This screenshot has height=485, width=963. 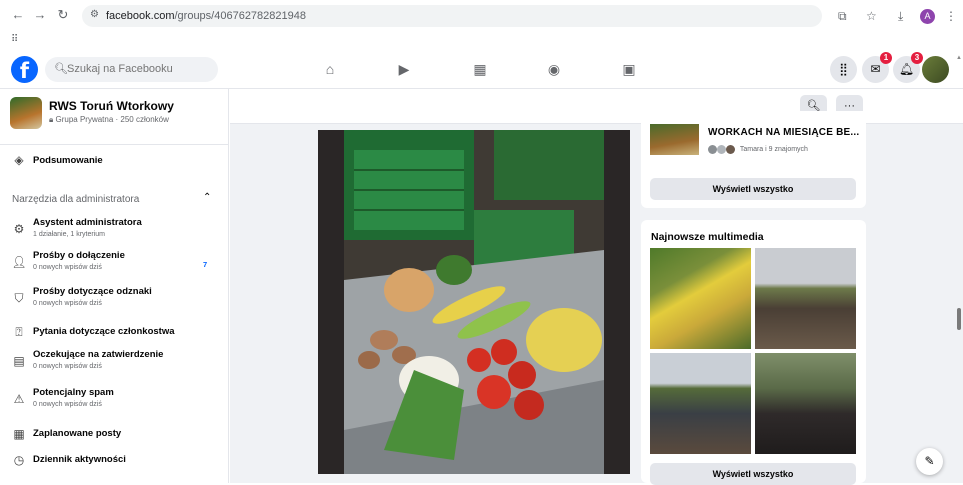 I want to click on sidebar-item-membership-questions: ⍰ Pytania dotyczące członkostwa, so click(x=114, y=332).